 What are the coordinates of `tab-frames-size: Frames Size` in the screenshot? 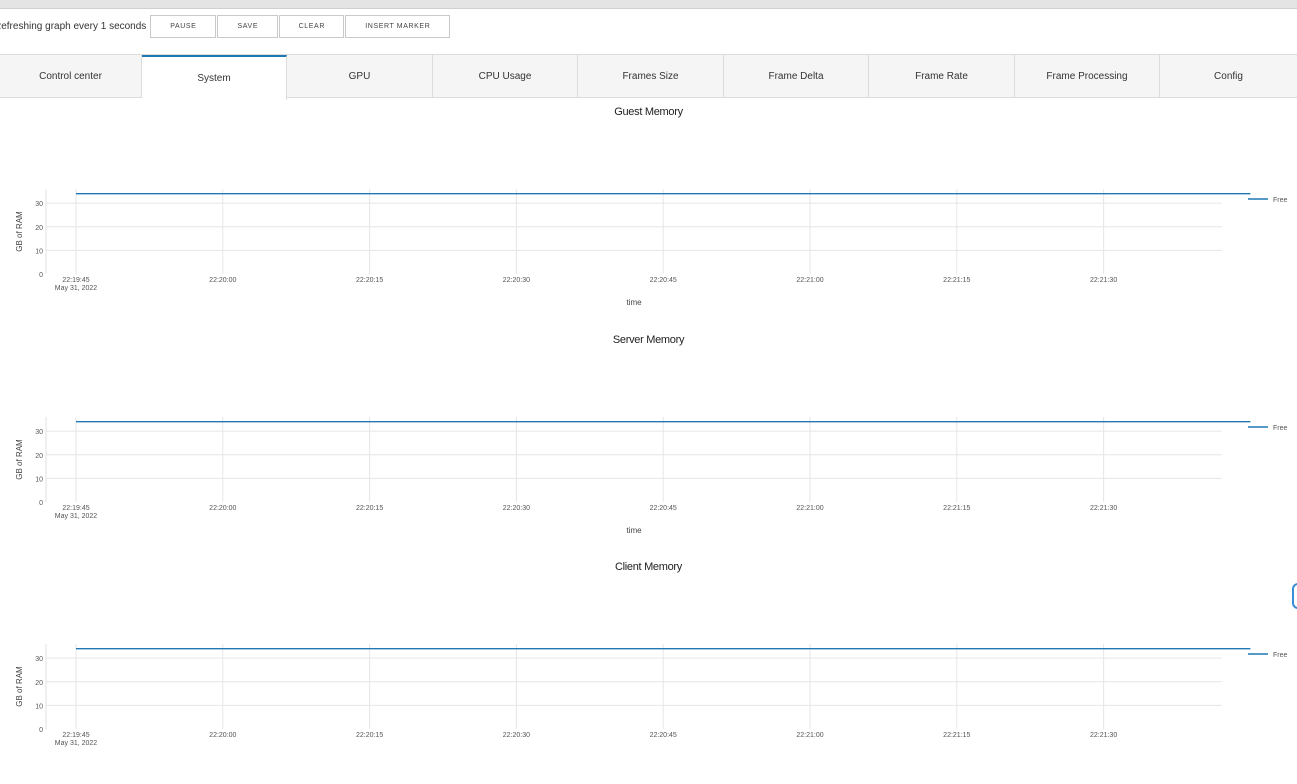 It's located at (651, 76).